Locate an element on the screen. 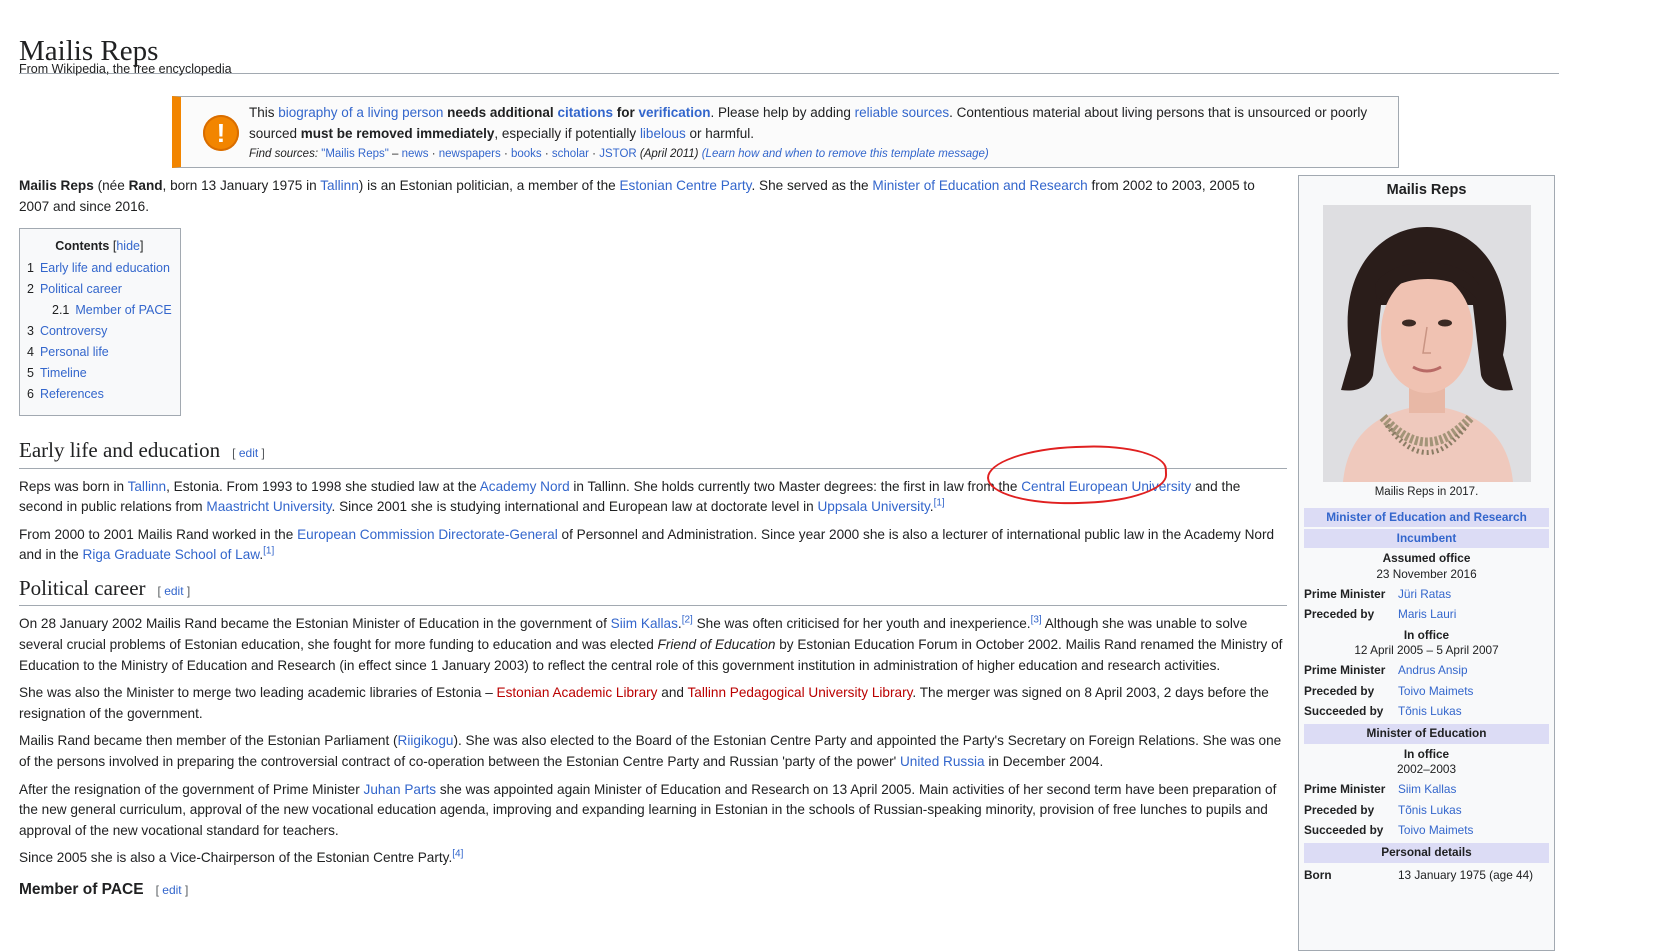  link-minister-education-research: Minister of Education and Research is located at coordinates (979, 185).